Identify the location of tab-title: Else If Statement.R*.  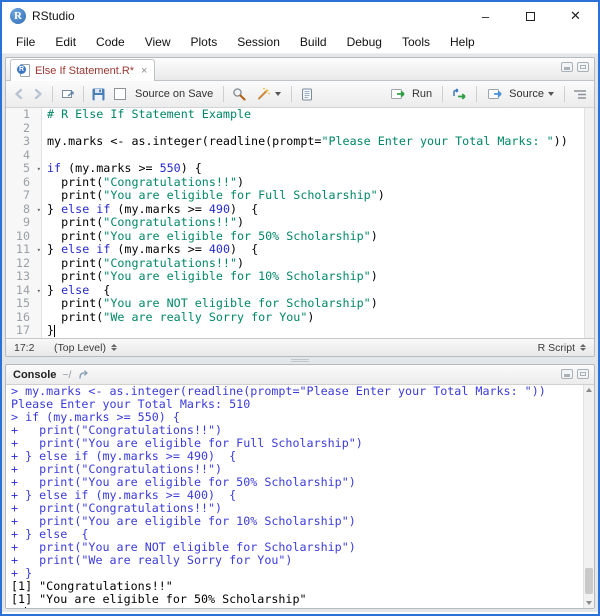
(85, 70).